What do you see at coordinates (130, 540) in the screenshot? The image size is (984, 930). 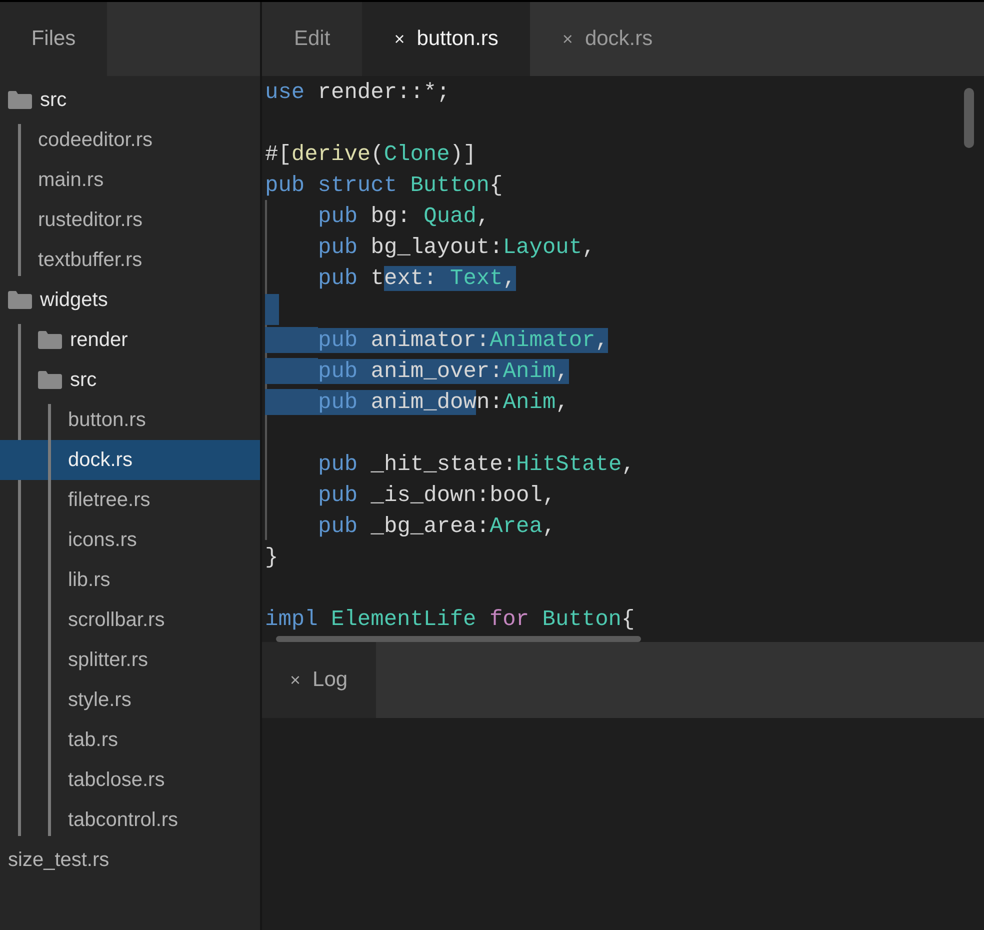 I see `file-item: icons.rs` at bounding box center [130, 540].